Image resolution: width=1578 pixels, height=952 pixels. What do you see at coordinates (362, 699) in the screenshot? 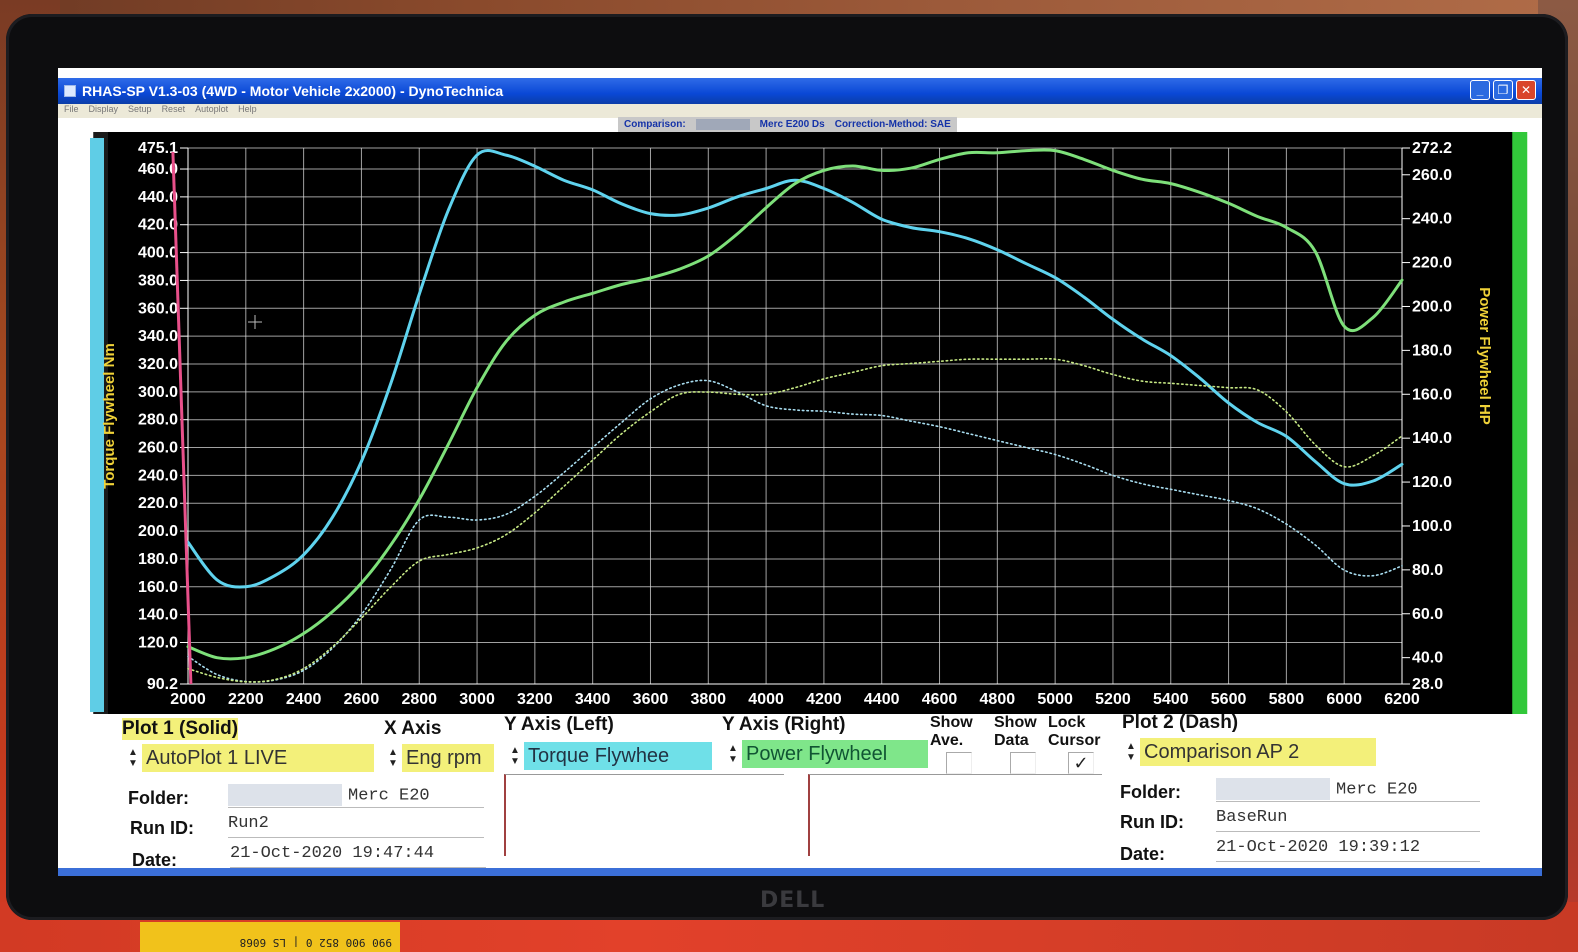
I see `x-tick-label: 2600` at bounding box center [362, 699].